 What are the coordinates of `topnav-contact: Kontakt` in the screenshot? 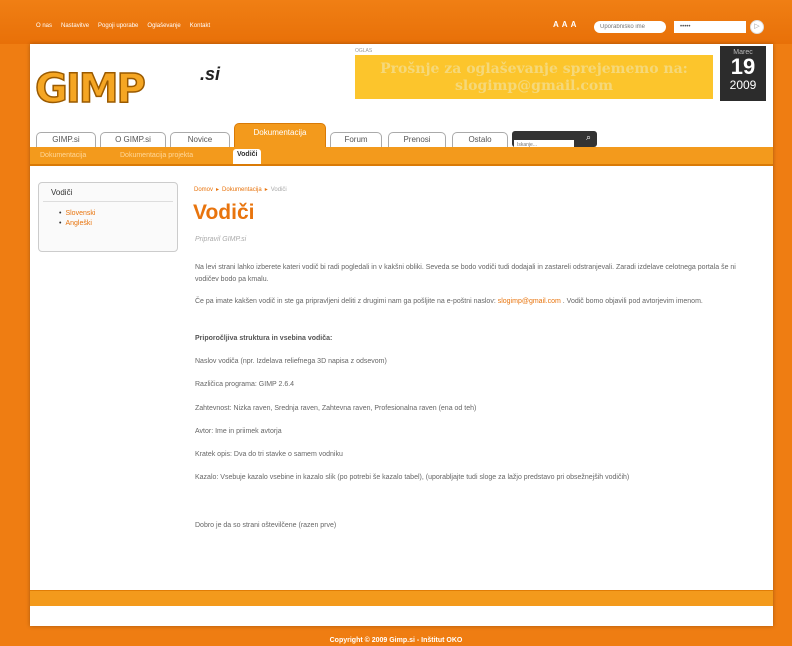 It's located at (200, 26).